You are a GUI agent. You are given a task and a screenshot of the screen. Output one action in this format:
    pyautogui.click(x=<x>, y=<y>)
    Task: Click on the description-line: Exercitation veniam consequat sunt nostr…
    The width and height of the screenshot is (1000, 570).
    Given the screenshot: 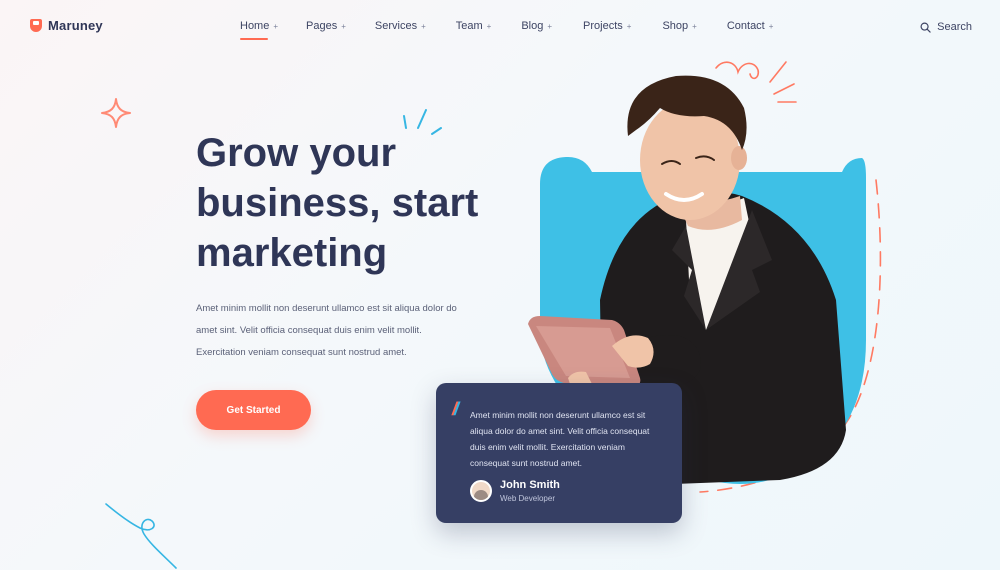 What is the action you would take?
    pyautogui.click(x=301, y=352)
    